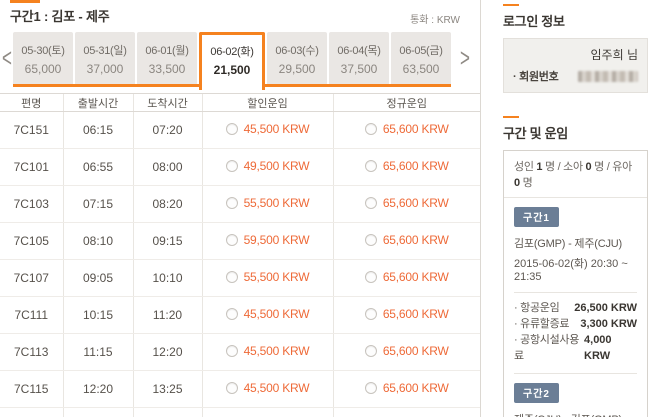 Image resolution: width=650 pixels, height=417 pixels. What do you see at coordinates (167, 58) in the screenshot?
I see `date-tab-2: 06-01(월) 33,500` at bounding box center [167, 58].